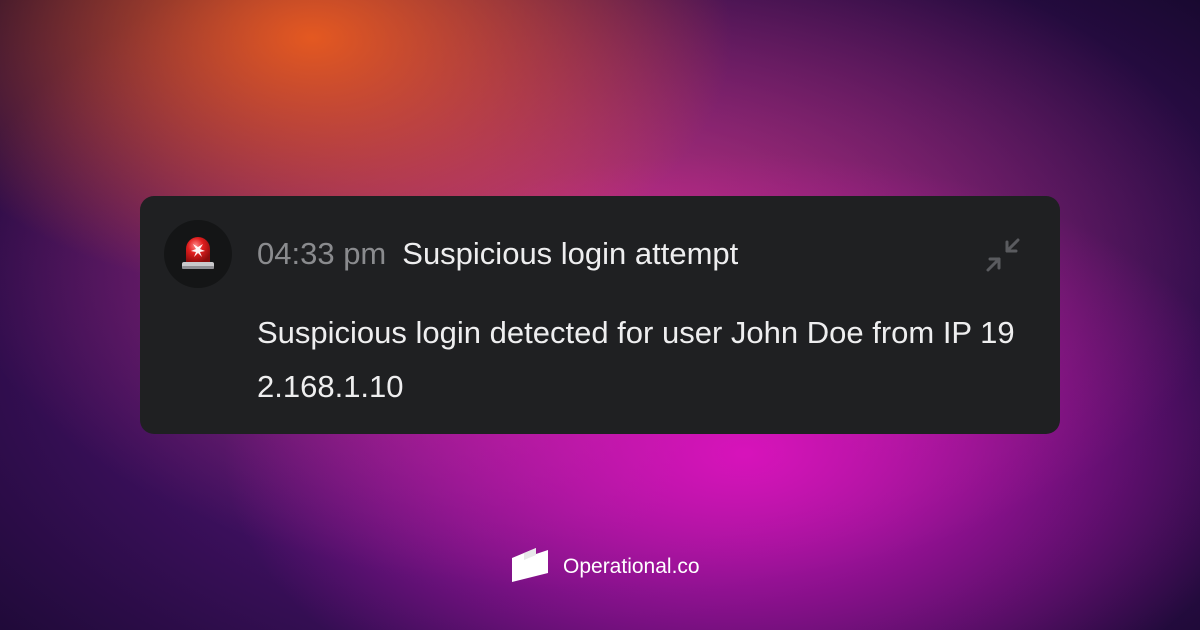 This screenshot has width=1200, height=630. Describe the element at coordinates (1003, 259) in the screenshot. I see `collapse-icon` at that location.